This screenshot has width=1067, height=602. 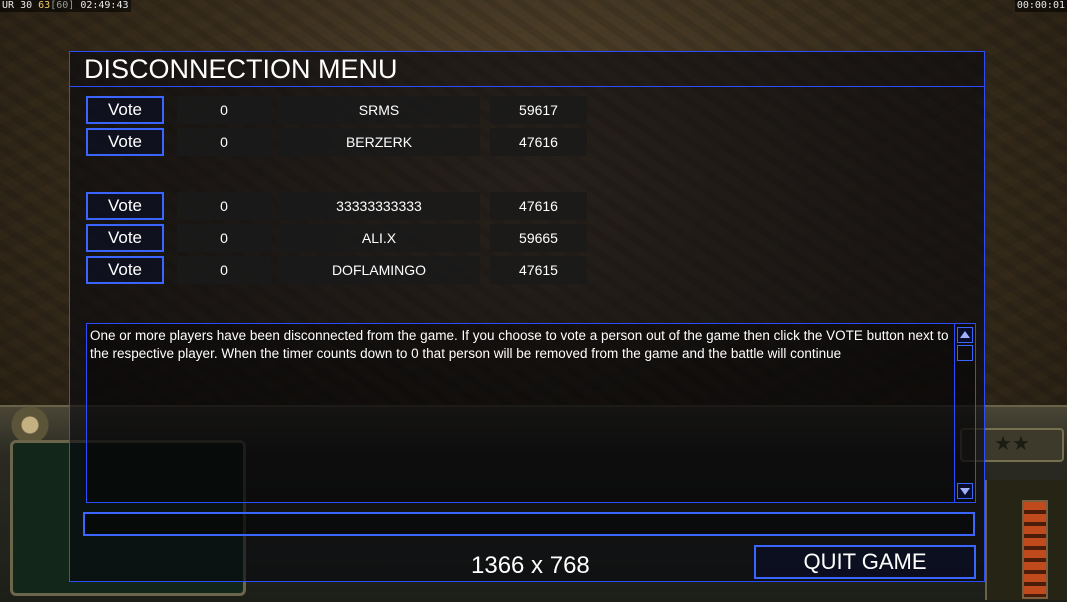 What do you see at coordinates (1040, 6) in the screenshot?
I see `elapsed-timer: 00:00:01` at bounding box center [1040, 6].